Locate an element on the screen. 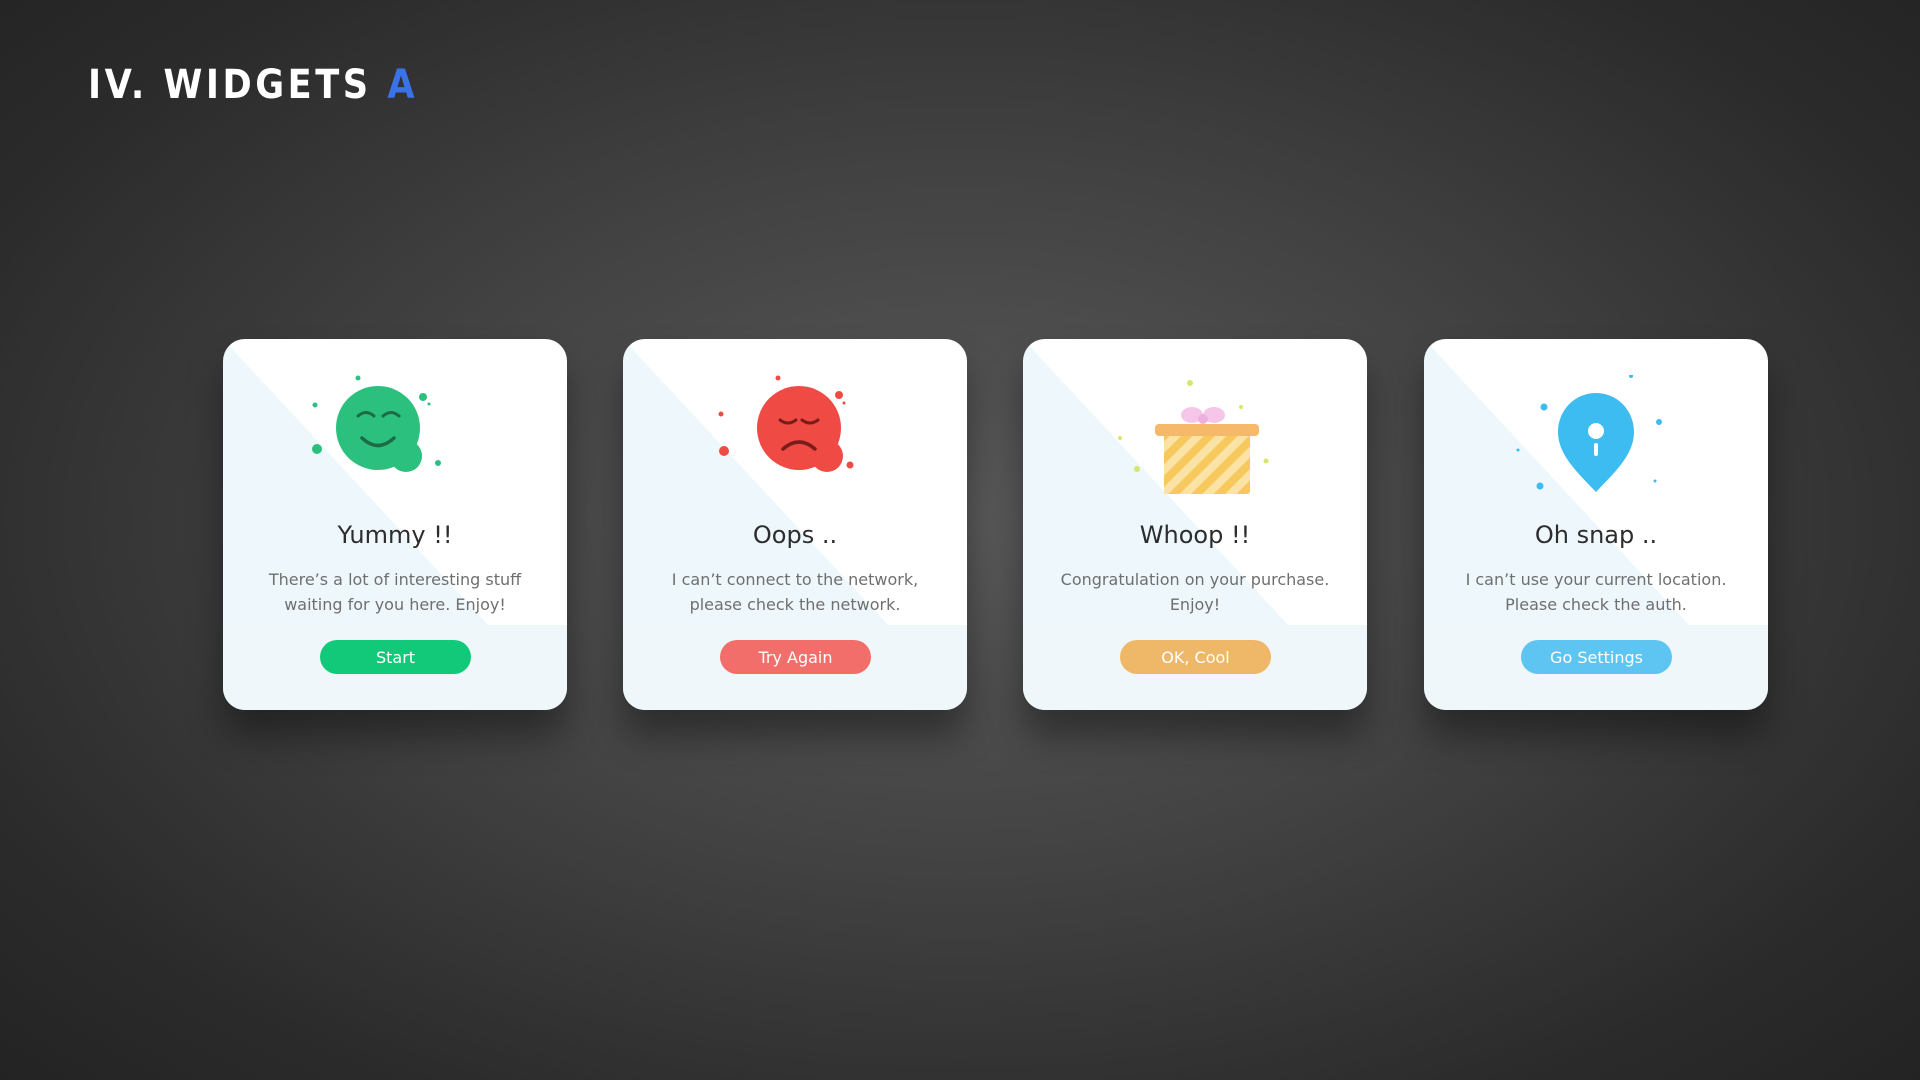 This screenshot has height=1080, width=1920. happy-face-icon is located at coordinates (395, 440).